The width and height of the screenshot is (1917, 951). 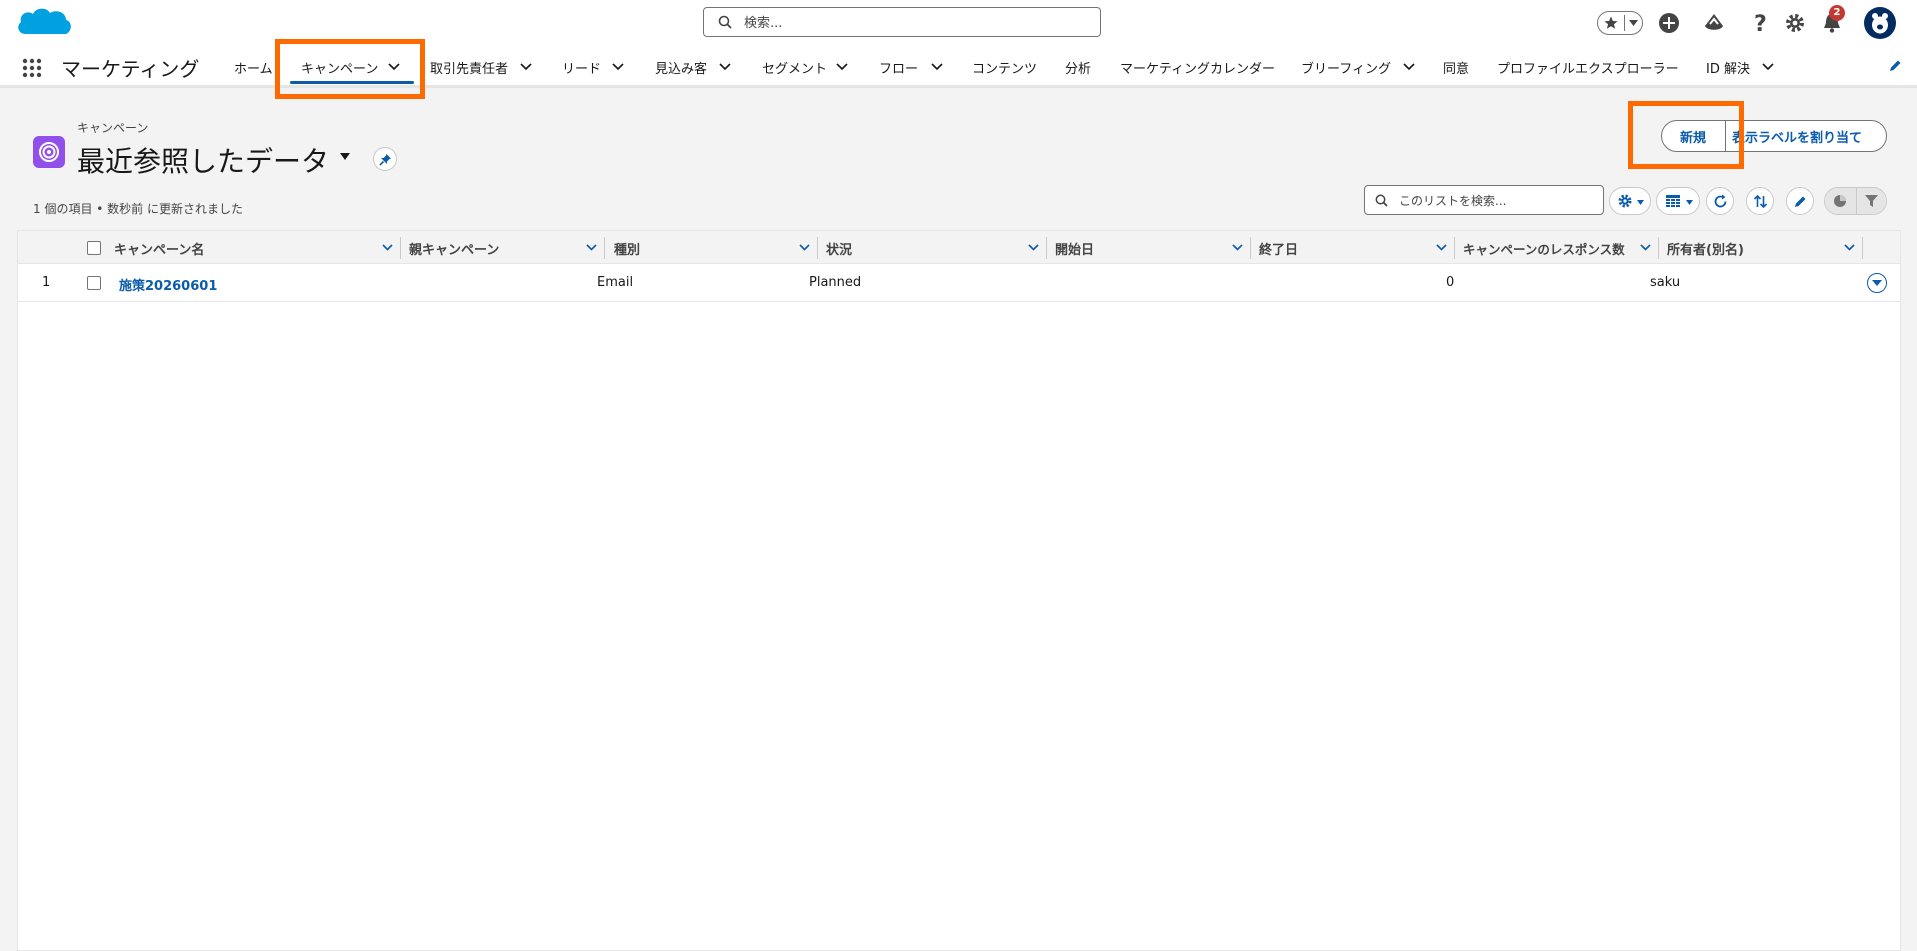 I want to click on sort-icon, so click(x=1760, y=201).